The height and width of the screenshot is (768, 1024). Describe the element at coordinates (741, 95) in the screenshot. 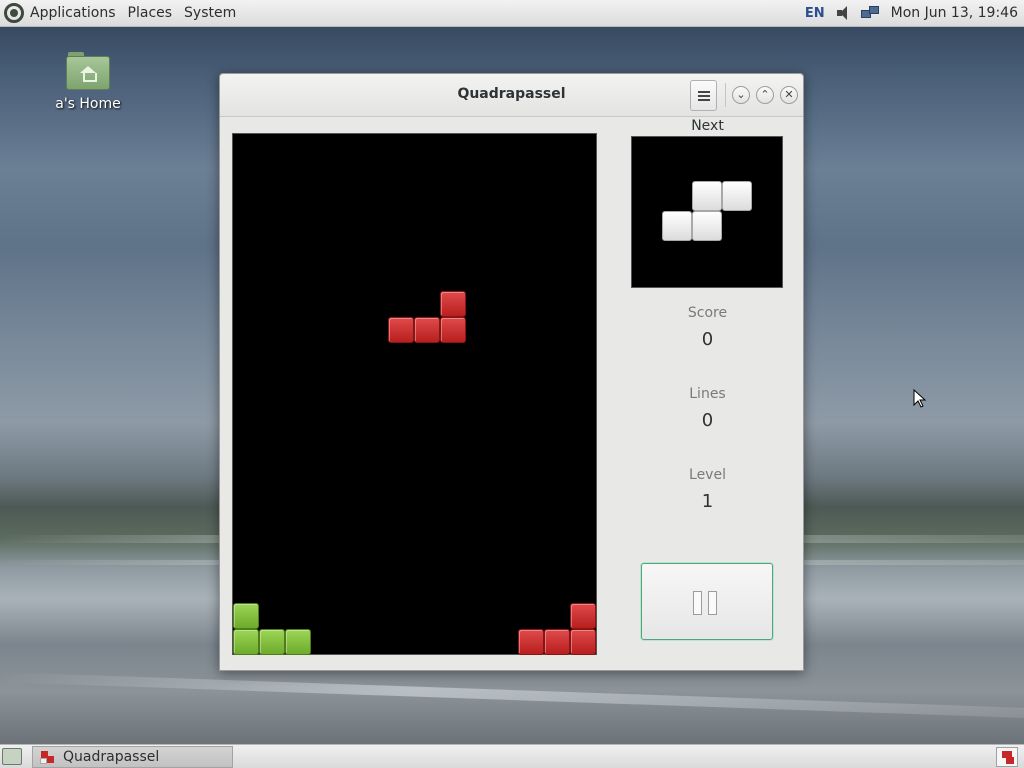

I see `minimize-icon: ⌄` at that location.